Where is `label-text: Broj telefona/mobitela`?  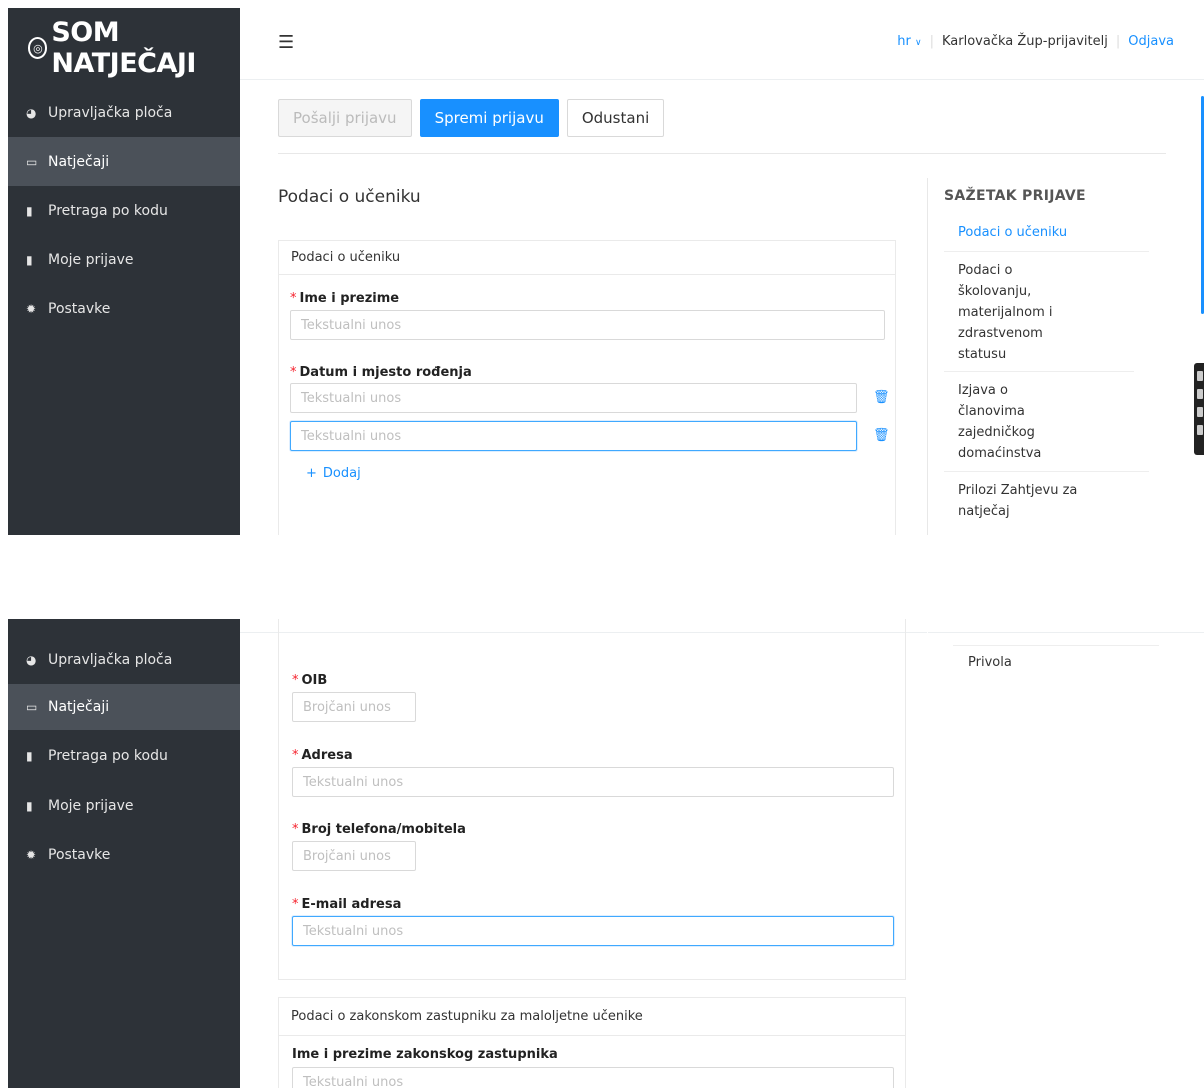 label-text: Broj telefona/mobitela is located at coordinates (383, 829).